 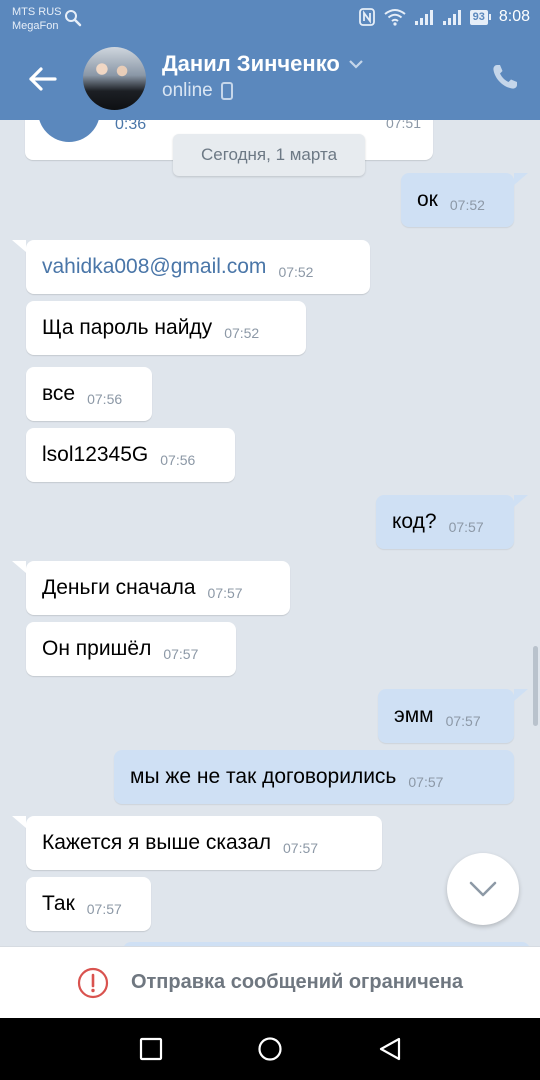 I want to click on message-bubble: ок 07:52, so click(x=457, y=200).